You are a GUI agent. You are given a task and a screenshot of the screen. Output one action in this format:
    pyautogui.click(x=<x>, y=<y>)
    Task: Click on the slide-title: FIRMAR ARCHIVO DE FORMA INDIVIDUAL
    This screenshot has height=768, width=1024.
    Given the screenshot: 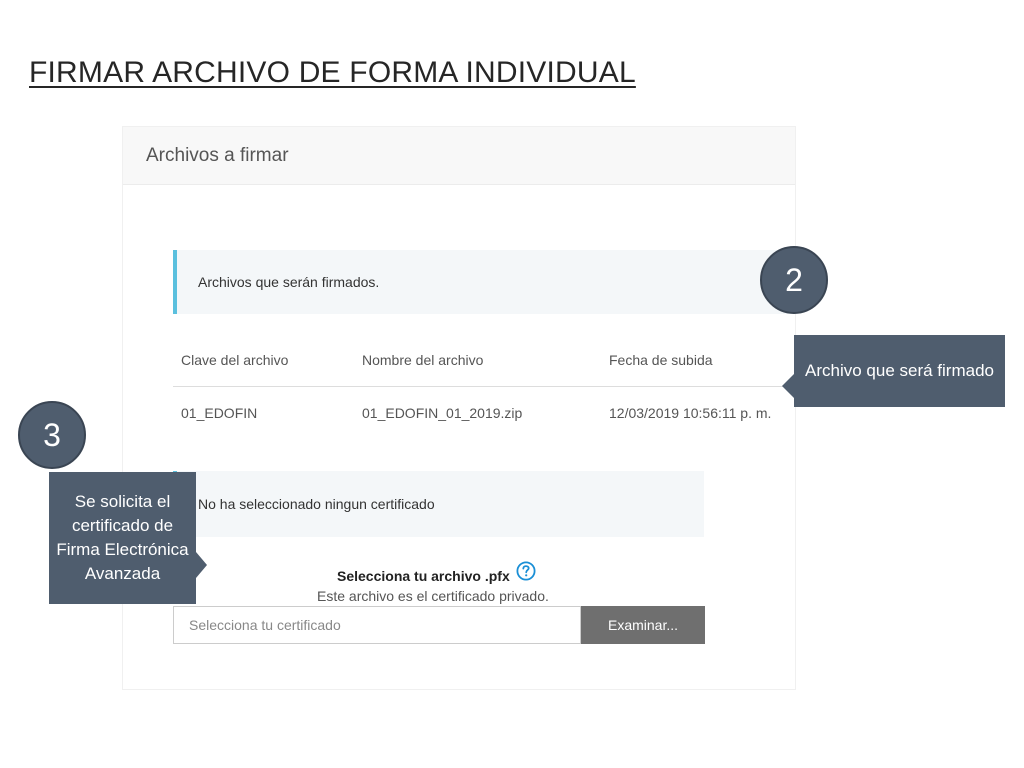 What is the action you would take?
    pyautogui.click(x=332, y=72)
    